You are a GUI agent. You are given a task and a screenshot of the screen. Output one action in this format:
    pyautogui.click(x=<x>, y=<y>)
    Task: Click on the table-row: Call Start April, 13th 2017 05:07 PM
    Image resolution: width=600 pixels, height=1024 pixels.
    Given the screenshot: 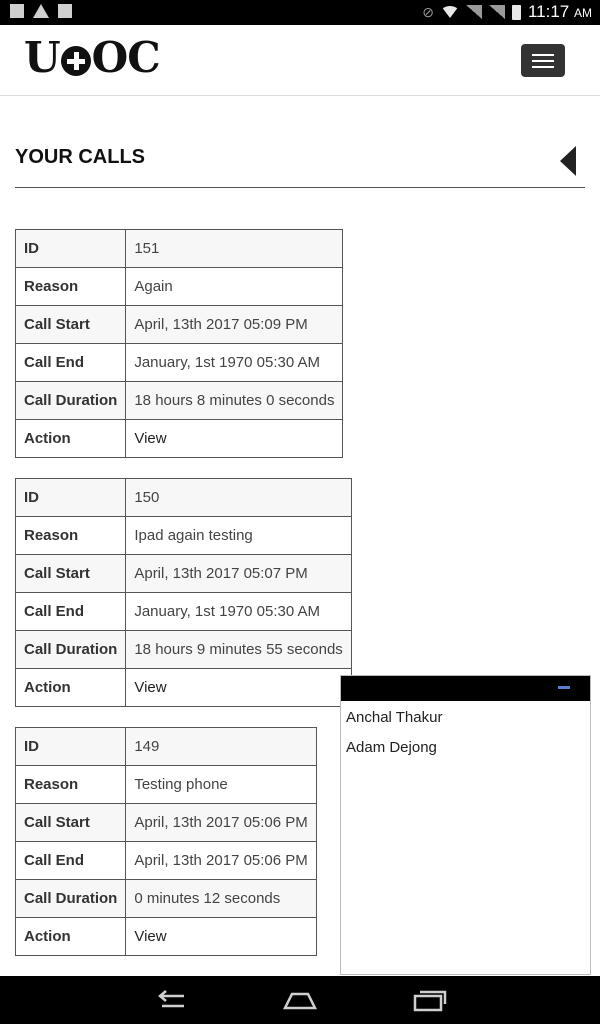 What is the action you would take?
    pyautogui.click(x=183, y=573)
    